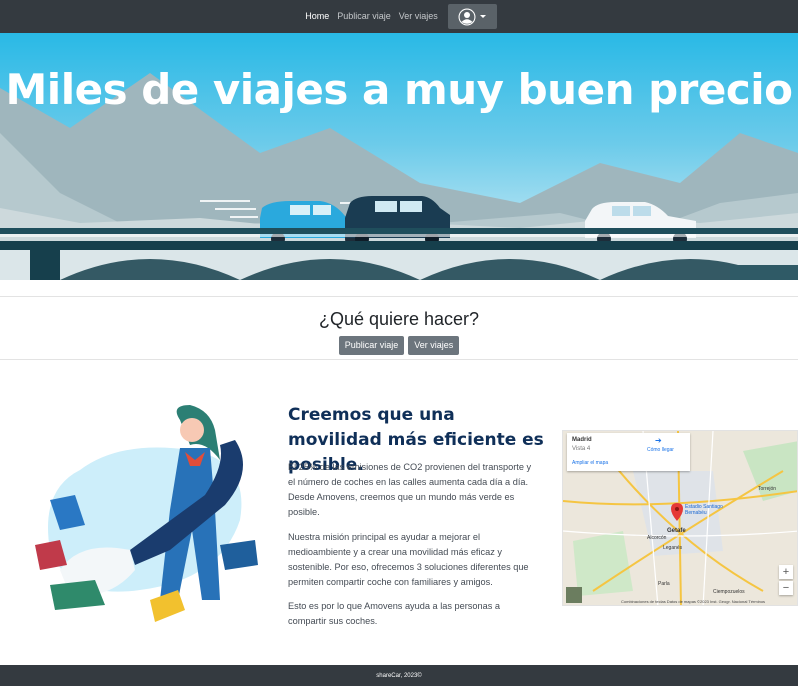 This screenshot has height=687, width=798. I want to click on view-trips-button: Ver viajes, so click(434, 345).